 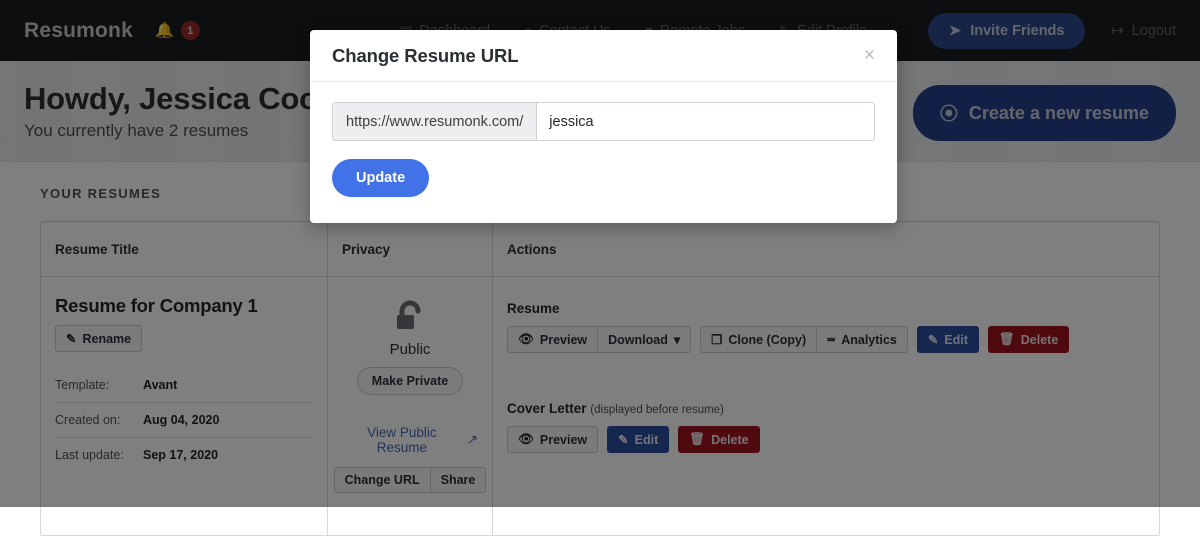 I want to click on resume-slug-input, so click(x=705, y=121).